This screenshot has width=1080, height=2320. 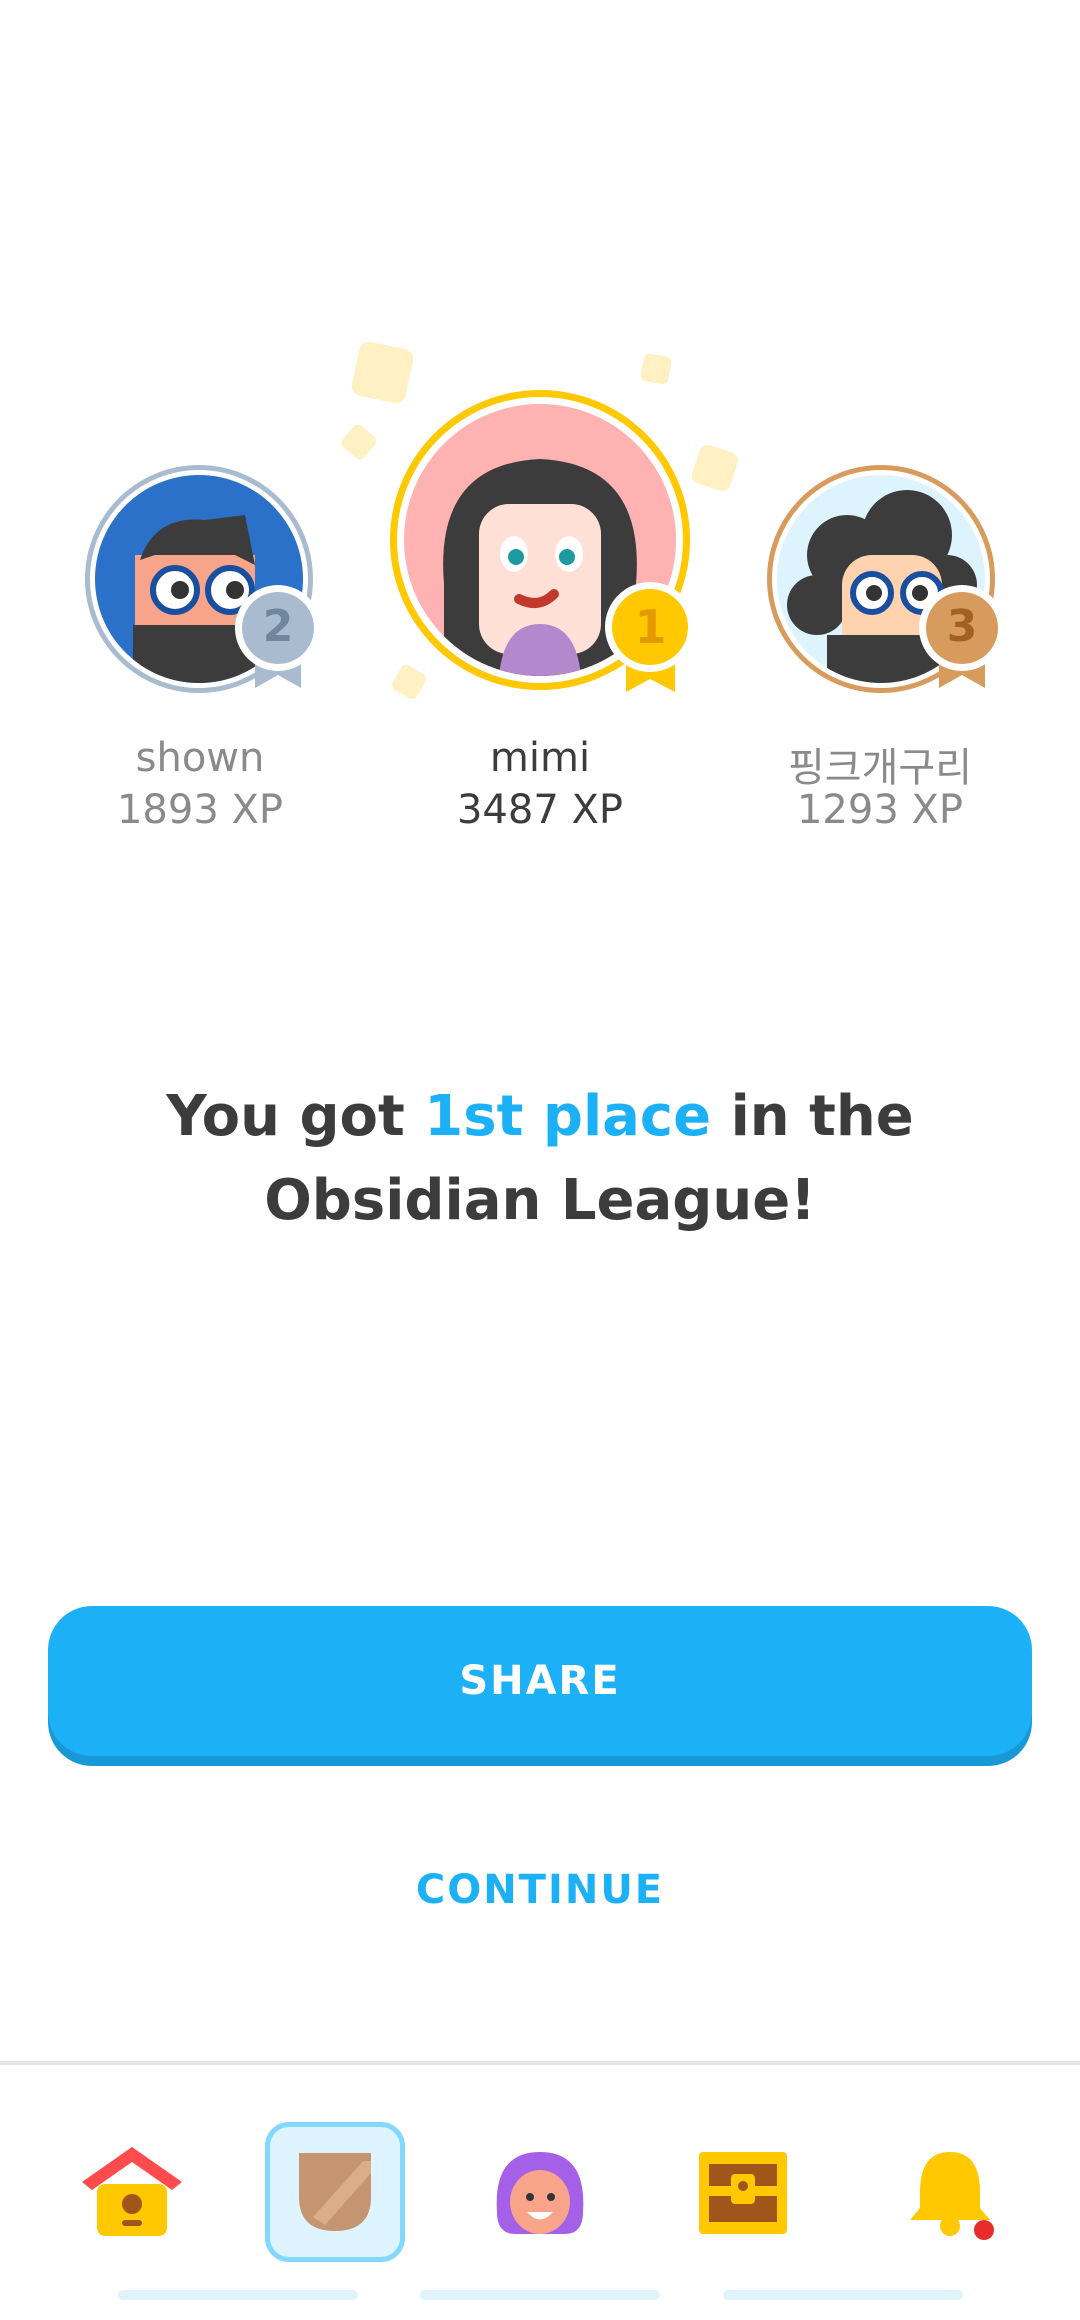 I want to click on nav-notifications, so click(x=950, y=2192).